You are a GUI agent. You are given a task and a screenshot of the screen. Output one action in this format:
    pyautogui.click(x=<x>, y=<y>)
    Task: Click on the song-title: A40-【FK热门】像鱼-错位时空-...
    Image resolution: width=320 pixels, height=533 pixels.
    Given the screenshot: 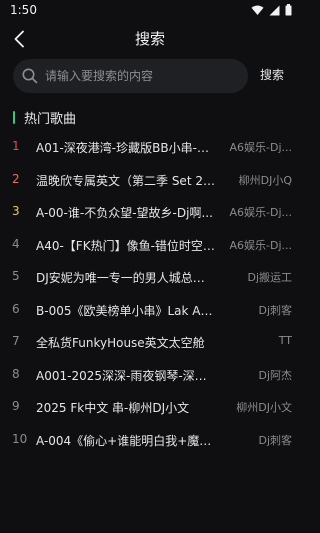 What is the action you would take?
    pyautogui.click(x=126, y=245)
    